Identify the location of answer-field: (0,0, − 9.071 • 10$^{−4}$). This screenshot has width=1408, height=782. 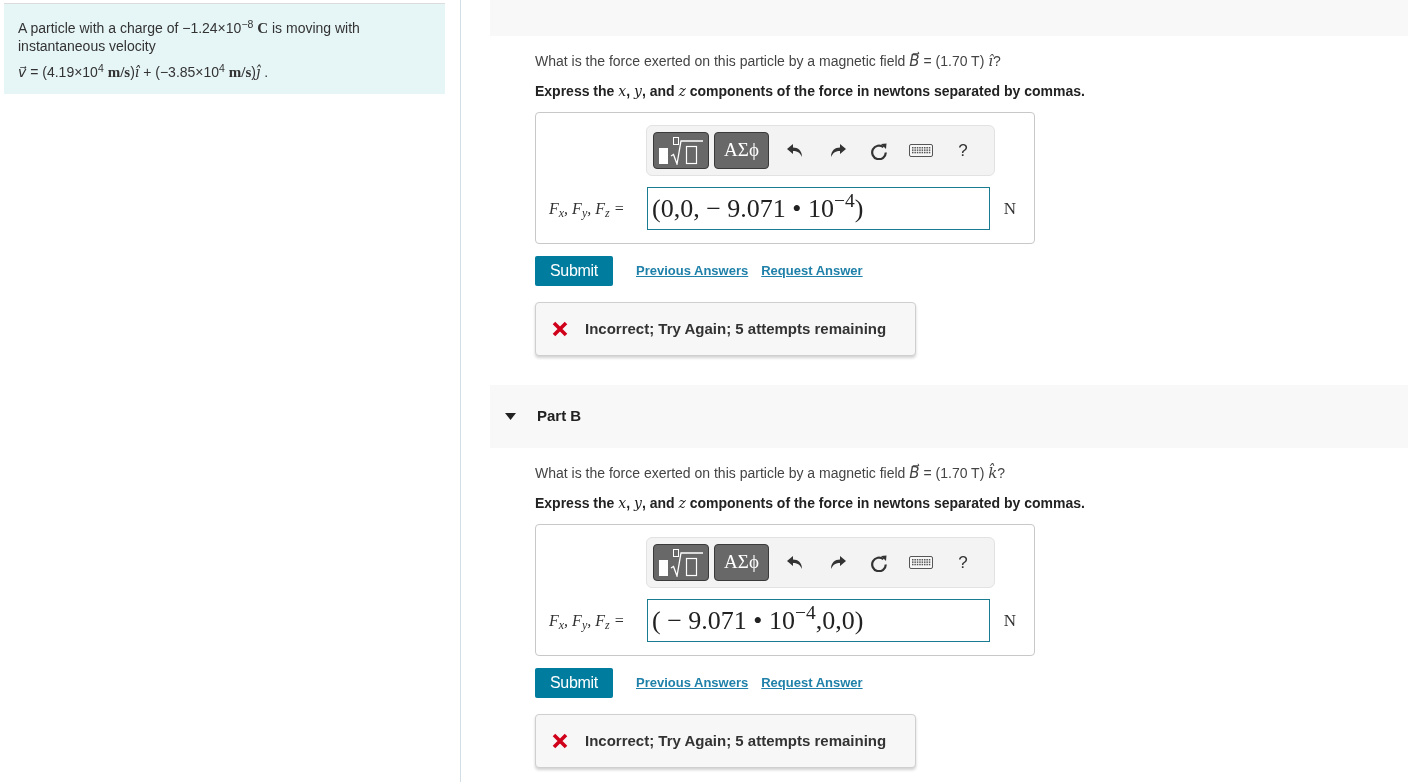
(818, 208).